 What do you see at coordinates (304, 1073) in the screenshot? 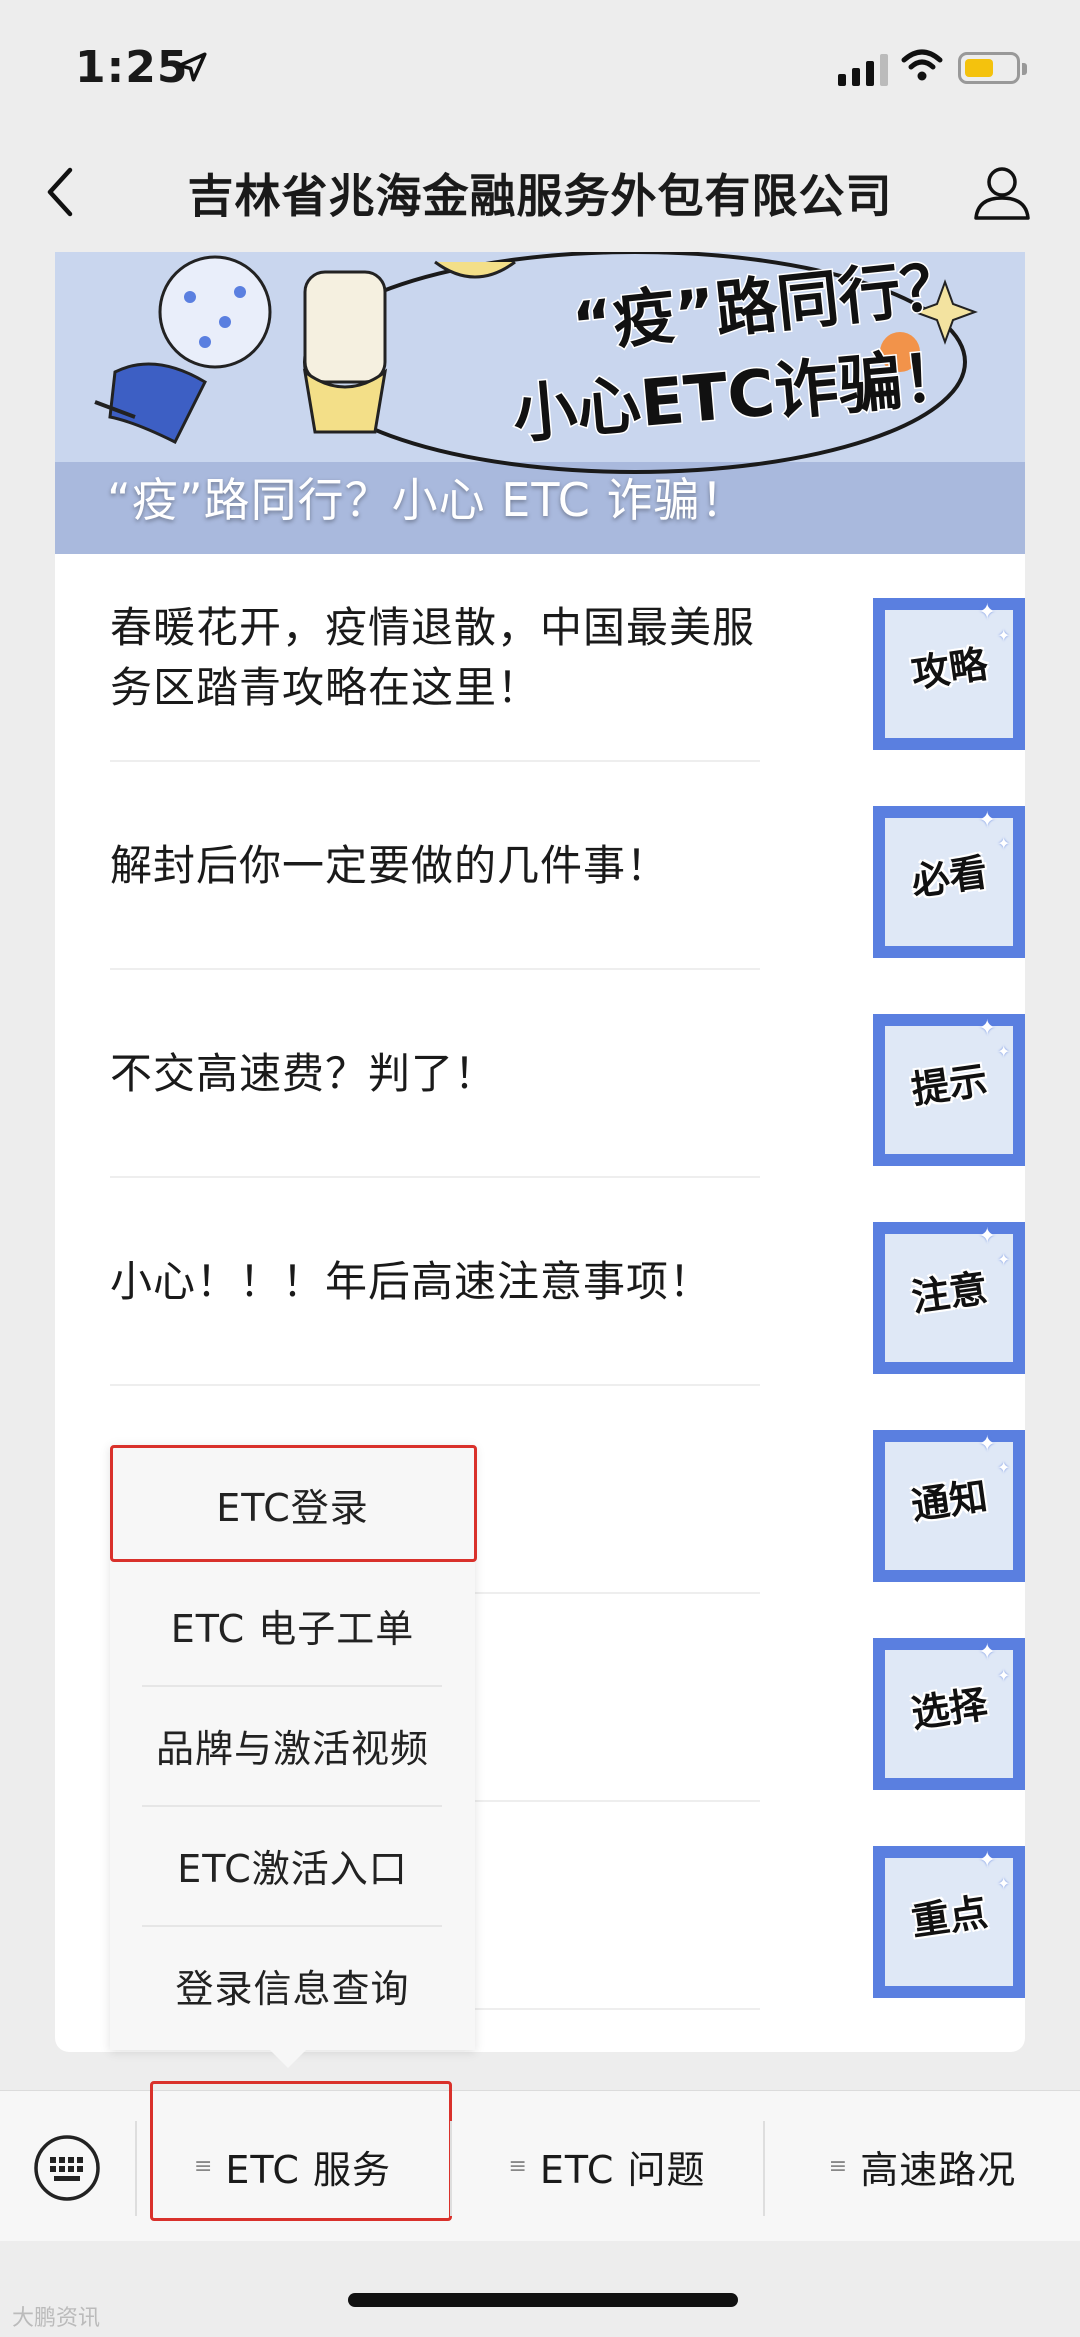
I see `article-title: 不交高速费？判了！` at bounding box center [304, 1073].